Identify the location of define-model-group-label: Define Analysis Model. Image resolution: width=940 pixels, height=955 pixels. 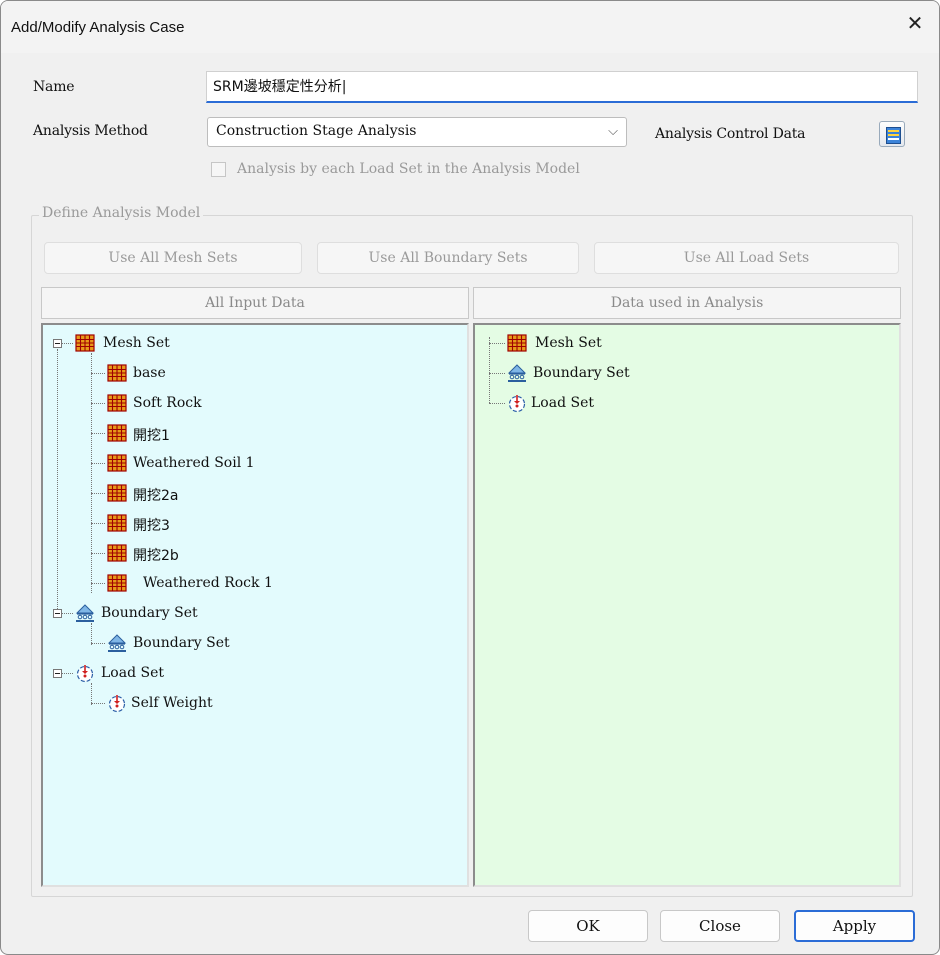
(121, 213).